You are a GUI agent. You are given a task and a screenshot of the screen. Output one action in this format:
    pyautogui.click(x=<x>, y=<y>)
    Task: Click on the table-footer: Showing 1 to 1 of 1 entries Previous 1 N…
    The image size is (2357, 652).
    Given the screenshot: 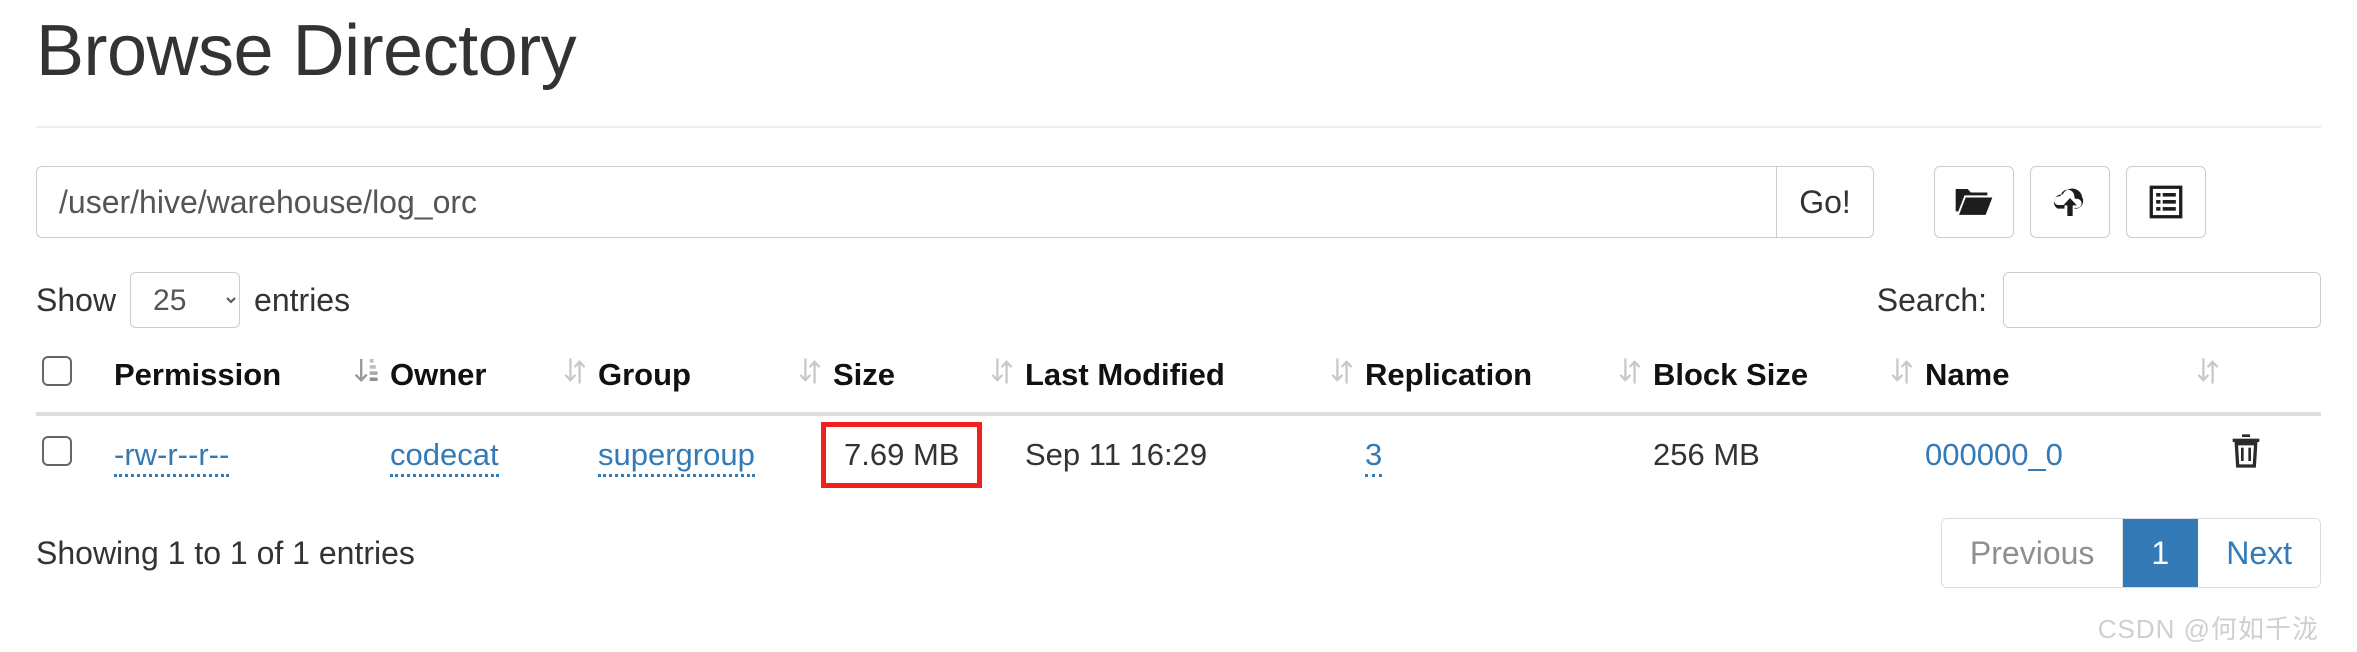 What is the action you would take?
    pyautogui.click(x=1178, y=553)
    